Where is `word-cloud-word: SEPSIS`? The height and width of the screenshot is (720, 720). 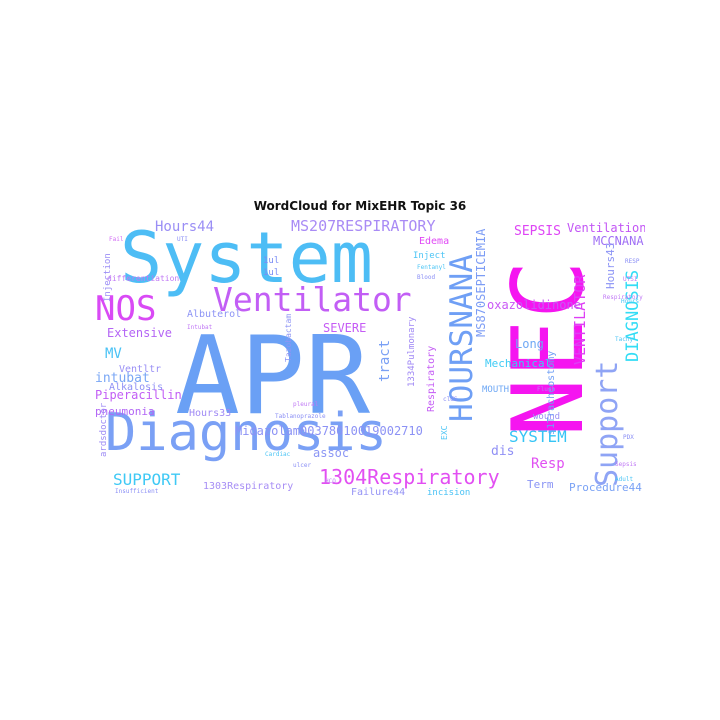
word-cloud-word: SEPSIS is located at coordinates (537, 231).